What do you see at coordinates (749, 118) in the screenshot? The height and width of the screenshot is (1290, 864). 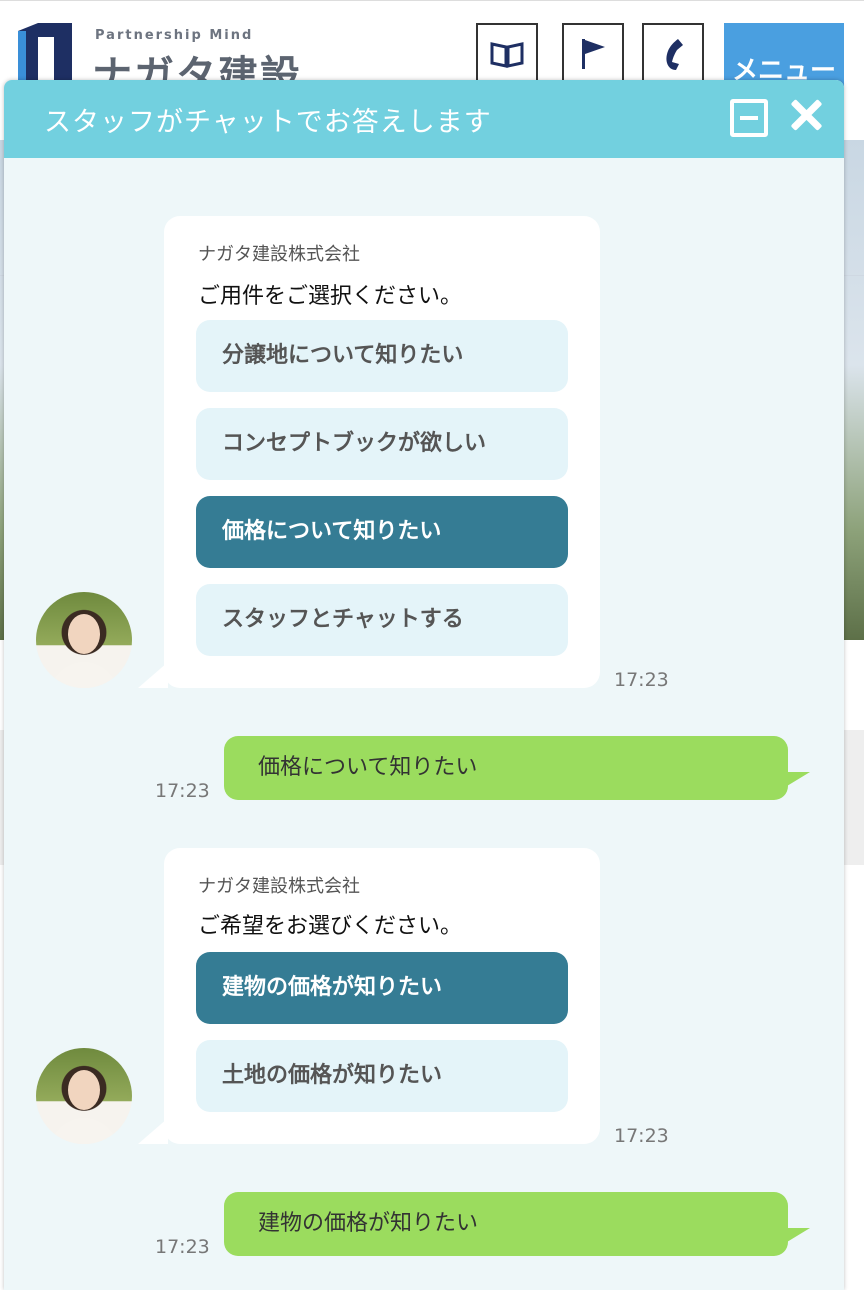 I see `minimize-icon` at bounding box center [749, 118].